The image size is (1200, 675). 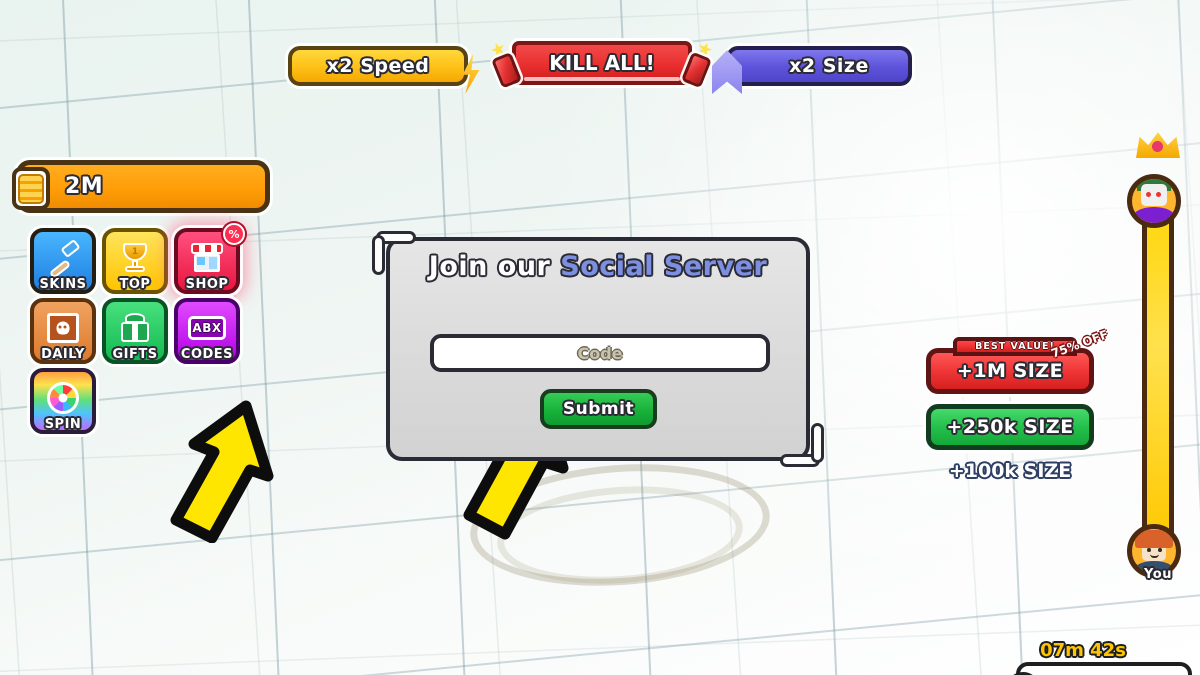 I want to click on corner-bracket-bottom-right, so click(x=801, y=444).